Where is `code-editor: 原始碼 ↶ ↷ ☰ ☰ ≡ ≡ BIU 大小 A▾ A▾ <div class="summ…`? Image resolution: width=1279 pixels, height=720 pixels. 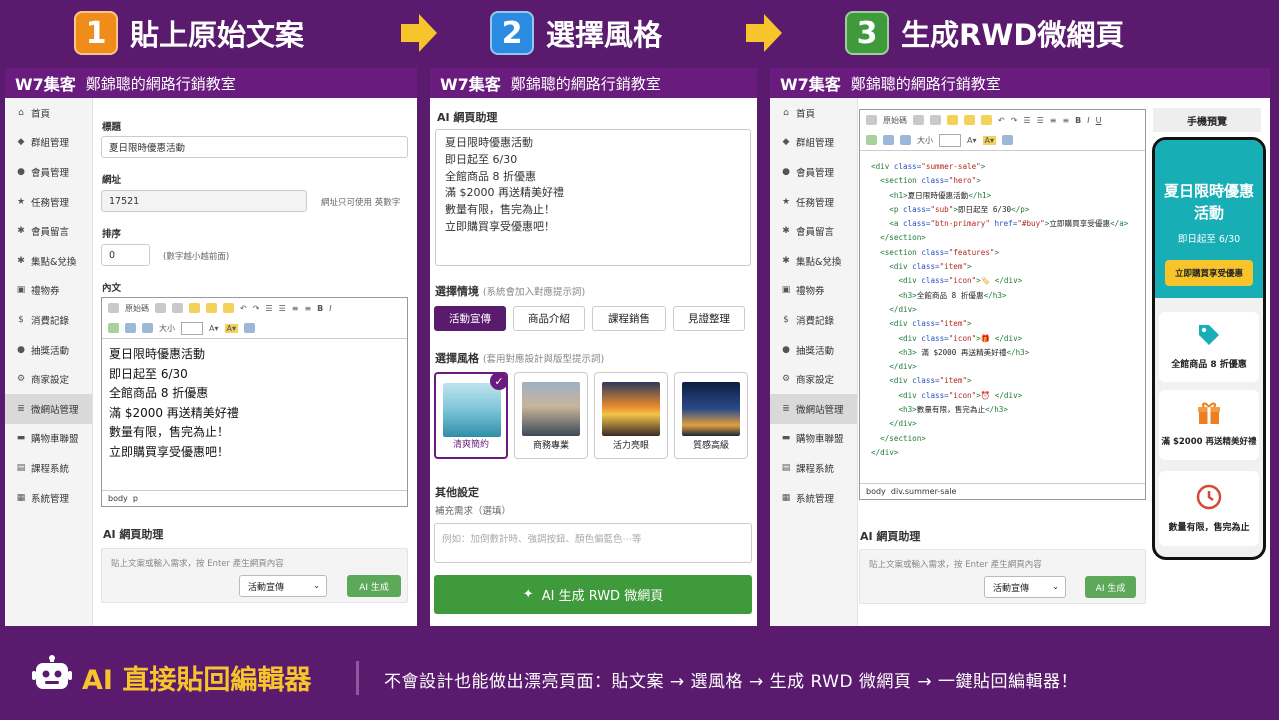 code-editor: 原始碼 ↶ ↷ ☰ ☰ ≡ ≡ BIU 大小 A▾ A▾ <div class="summ… is located at coordinates (1002, 304).